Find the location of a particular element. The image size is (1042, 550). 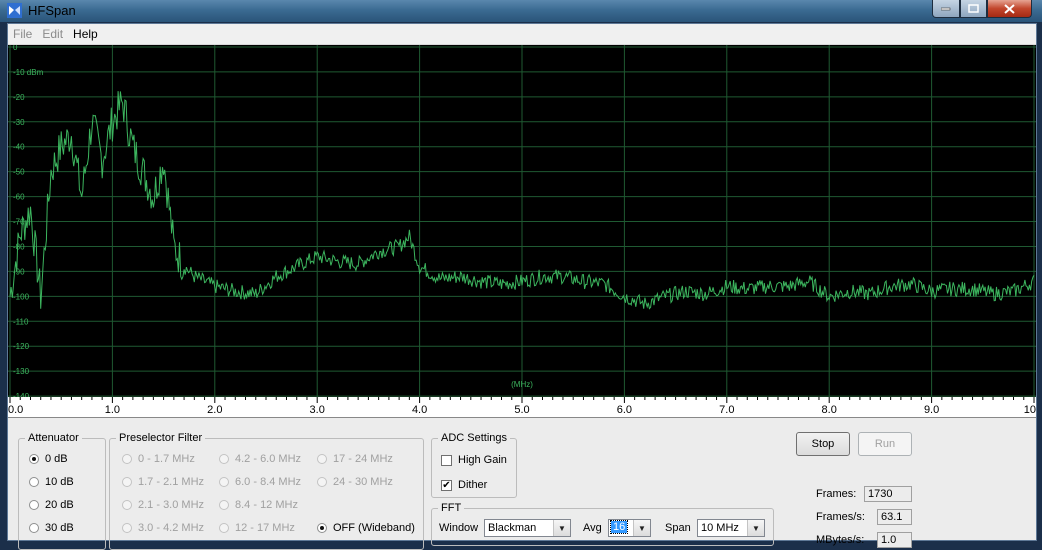

y-tick-label: -120 is located at coordinates (21, 346).